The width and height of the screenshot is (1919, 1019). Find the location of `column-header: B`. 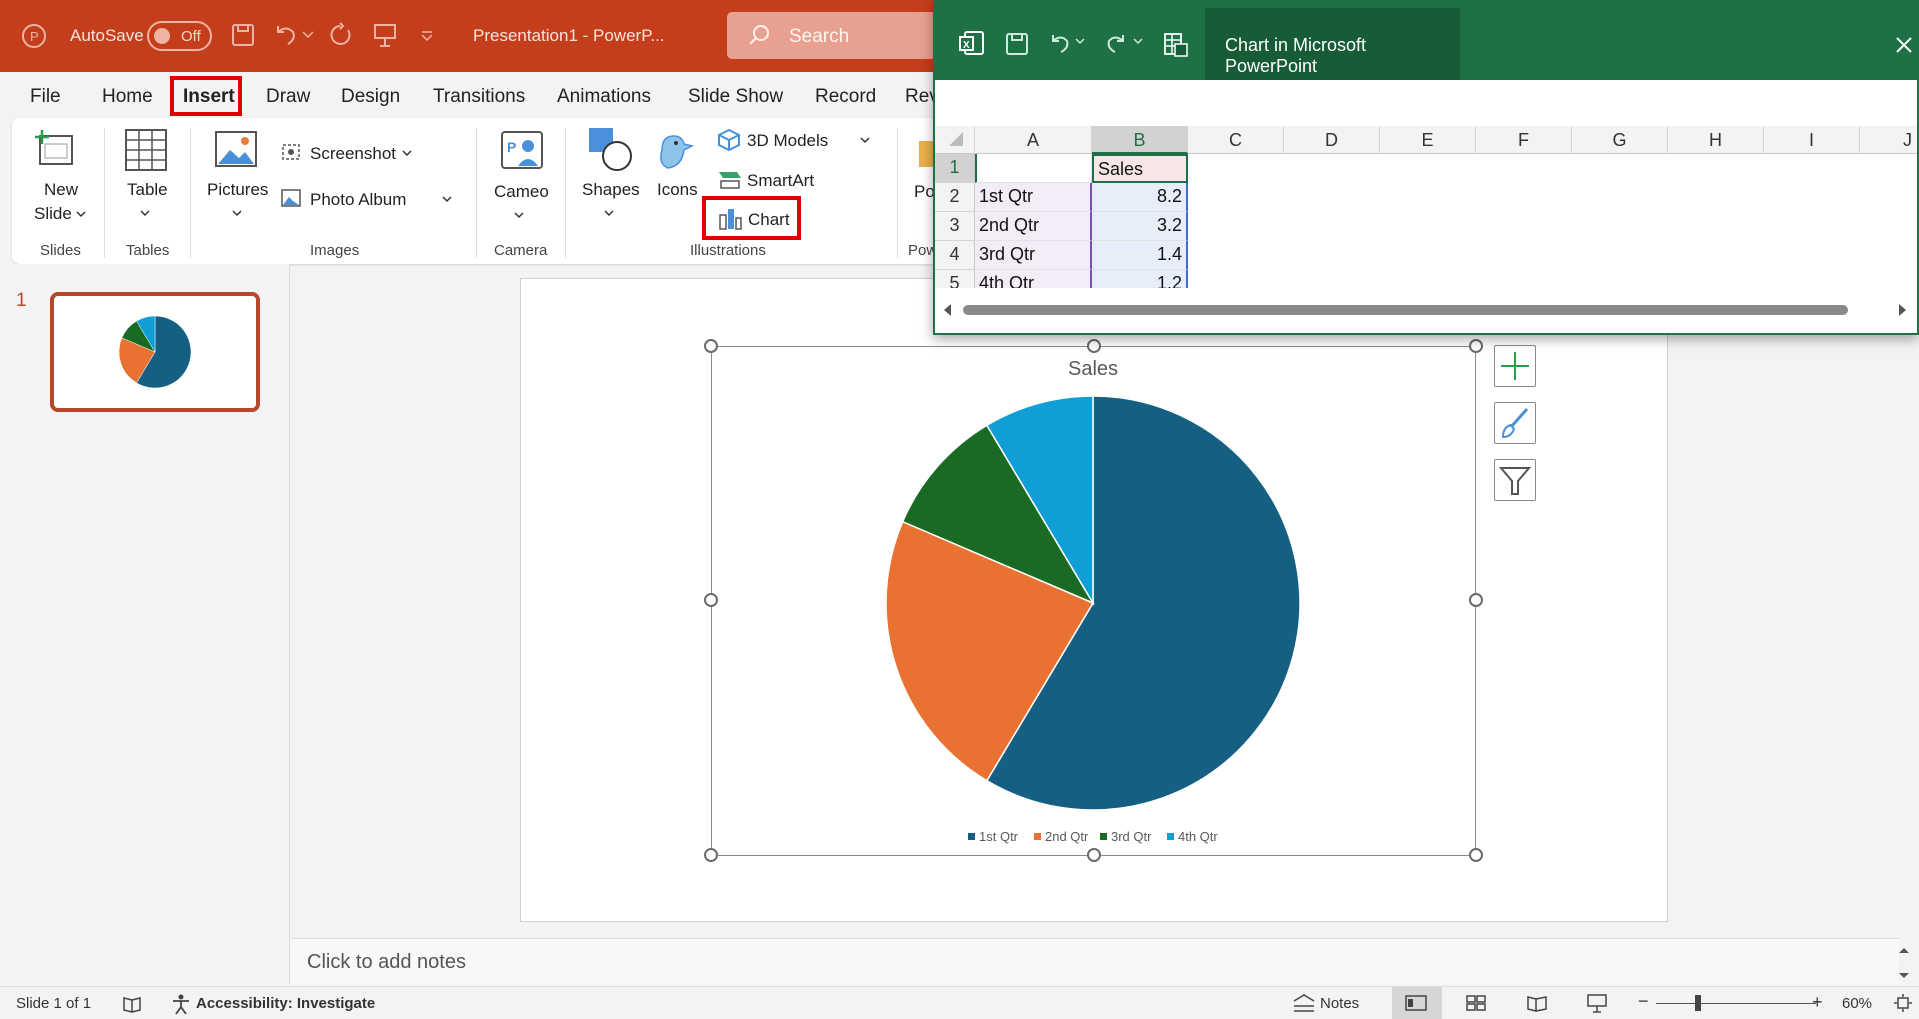

column-header: B is located at coordinates (1140, 140).